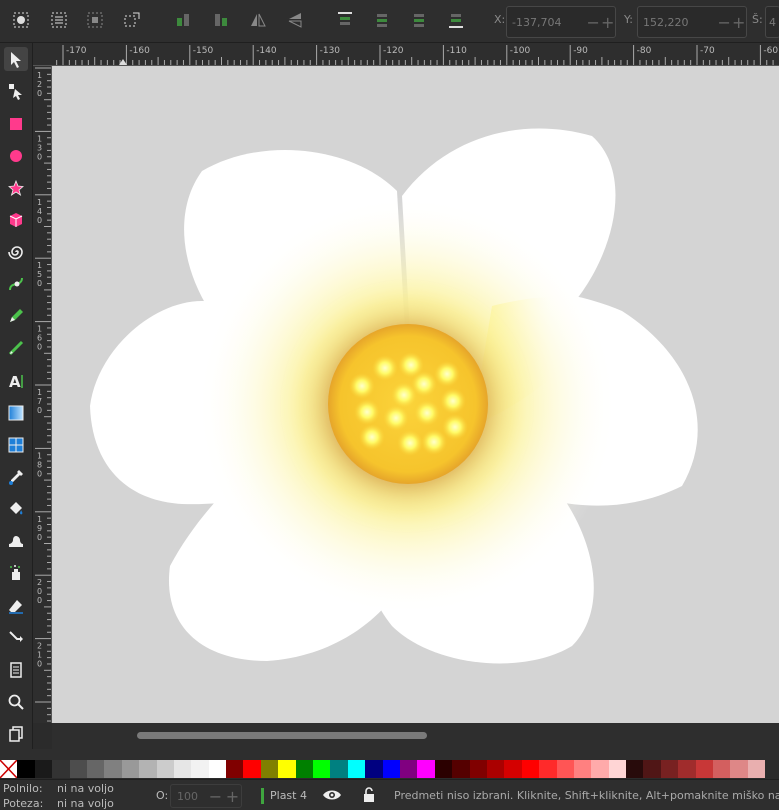  Describe the element at coordinates (16, 284) in the screenshot. I see `bezier-tool-icon` at that location.